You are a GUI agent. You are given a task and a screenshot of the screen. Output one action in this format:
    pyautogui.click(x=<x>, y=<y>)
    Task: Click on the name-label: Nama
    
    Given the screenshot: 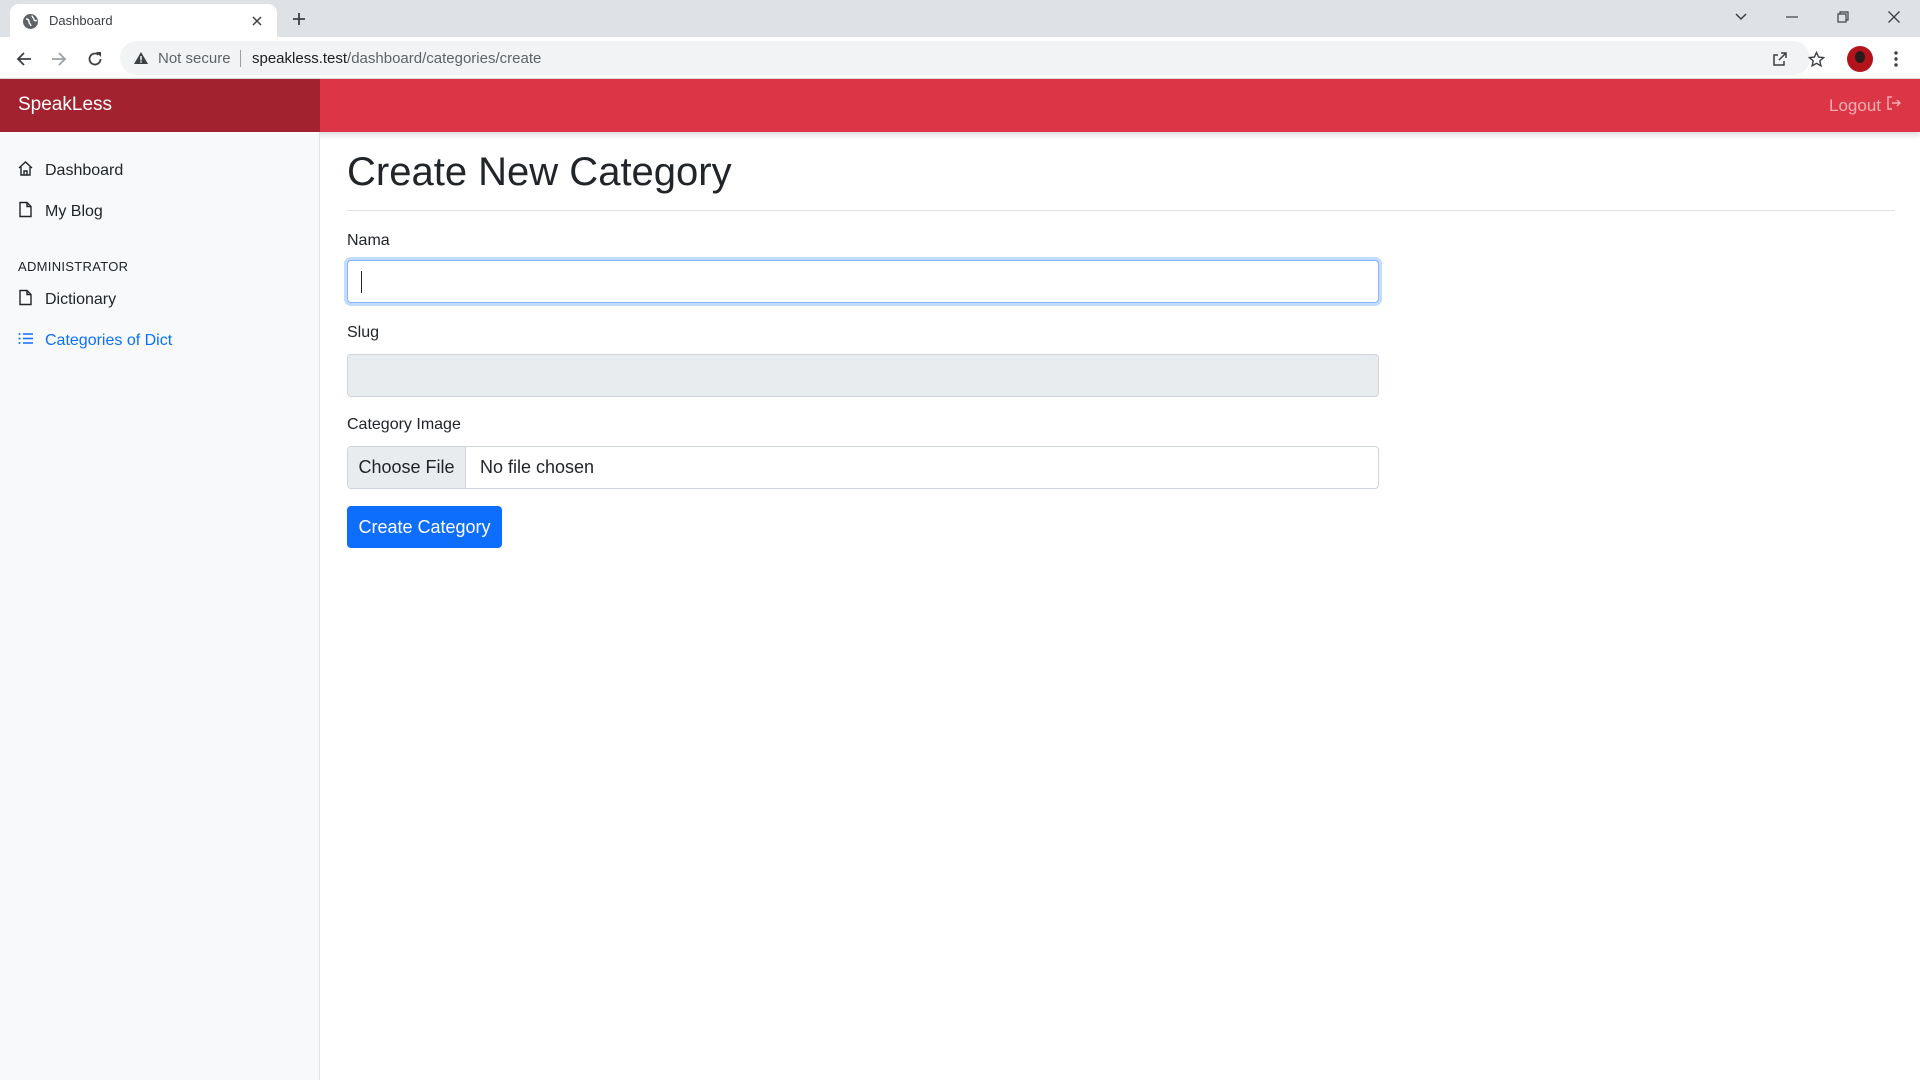 What is the action you would take?
    pyautogui.click(x=368, y=240)
    